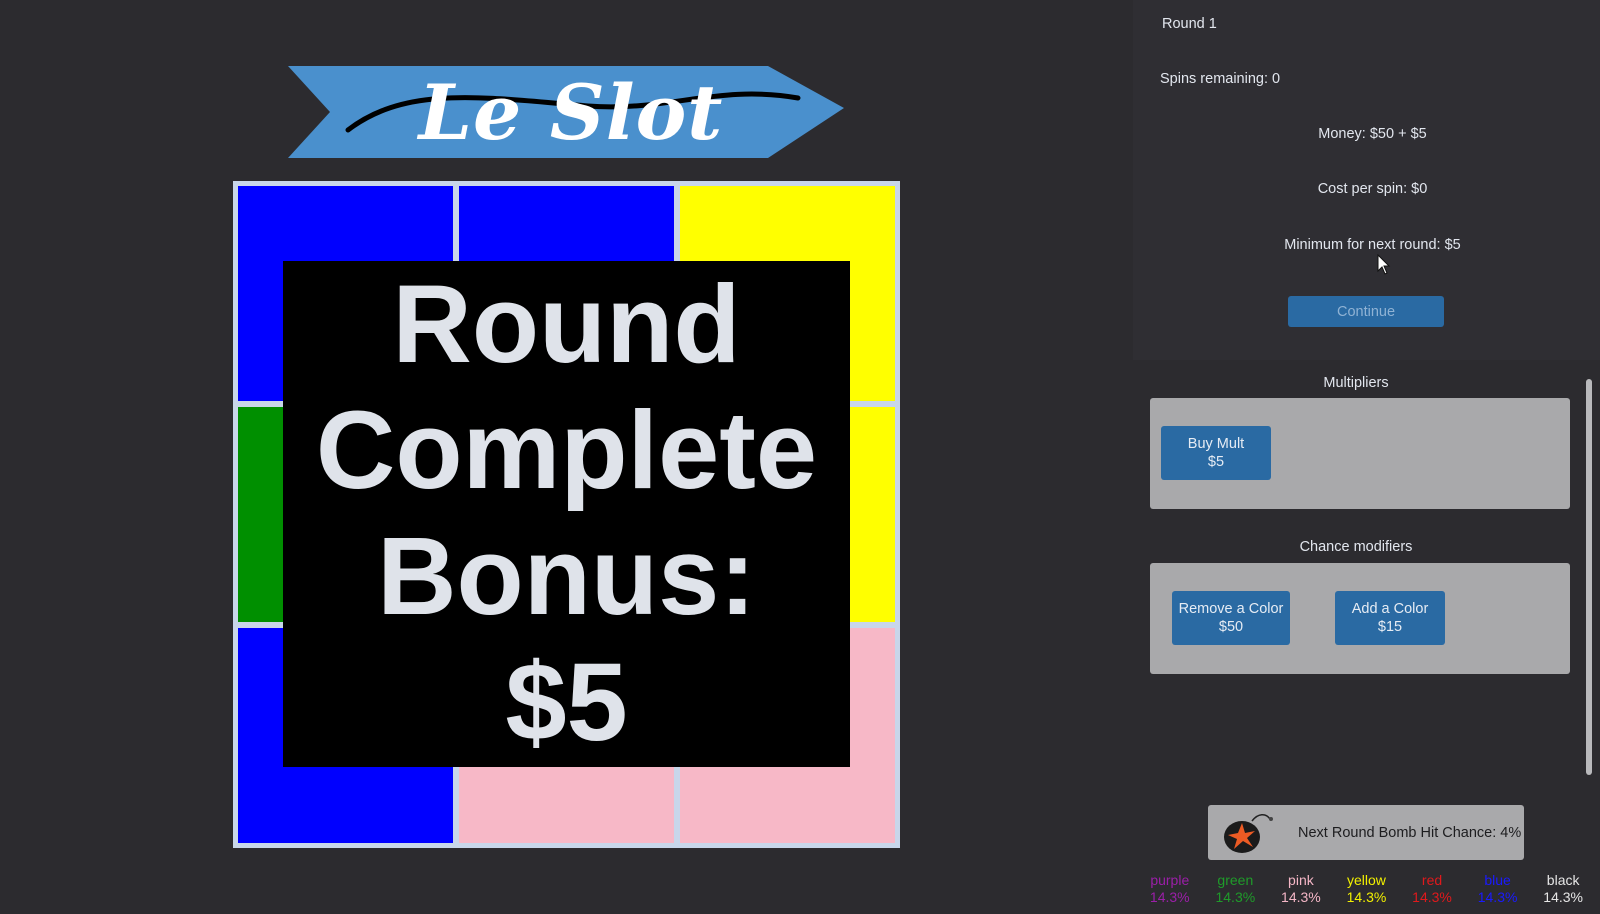 The width and height of the screenshot is (1600, 914). Describe the element at coordinates (1410, 832) in the screenshot. I see `bomb-chance-text: Next Round Bomb Hit Chance: 4%` at that location.